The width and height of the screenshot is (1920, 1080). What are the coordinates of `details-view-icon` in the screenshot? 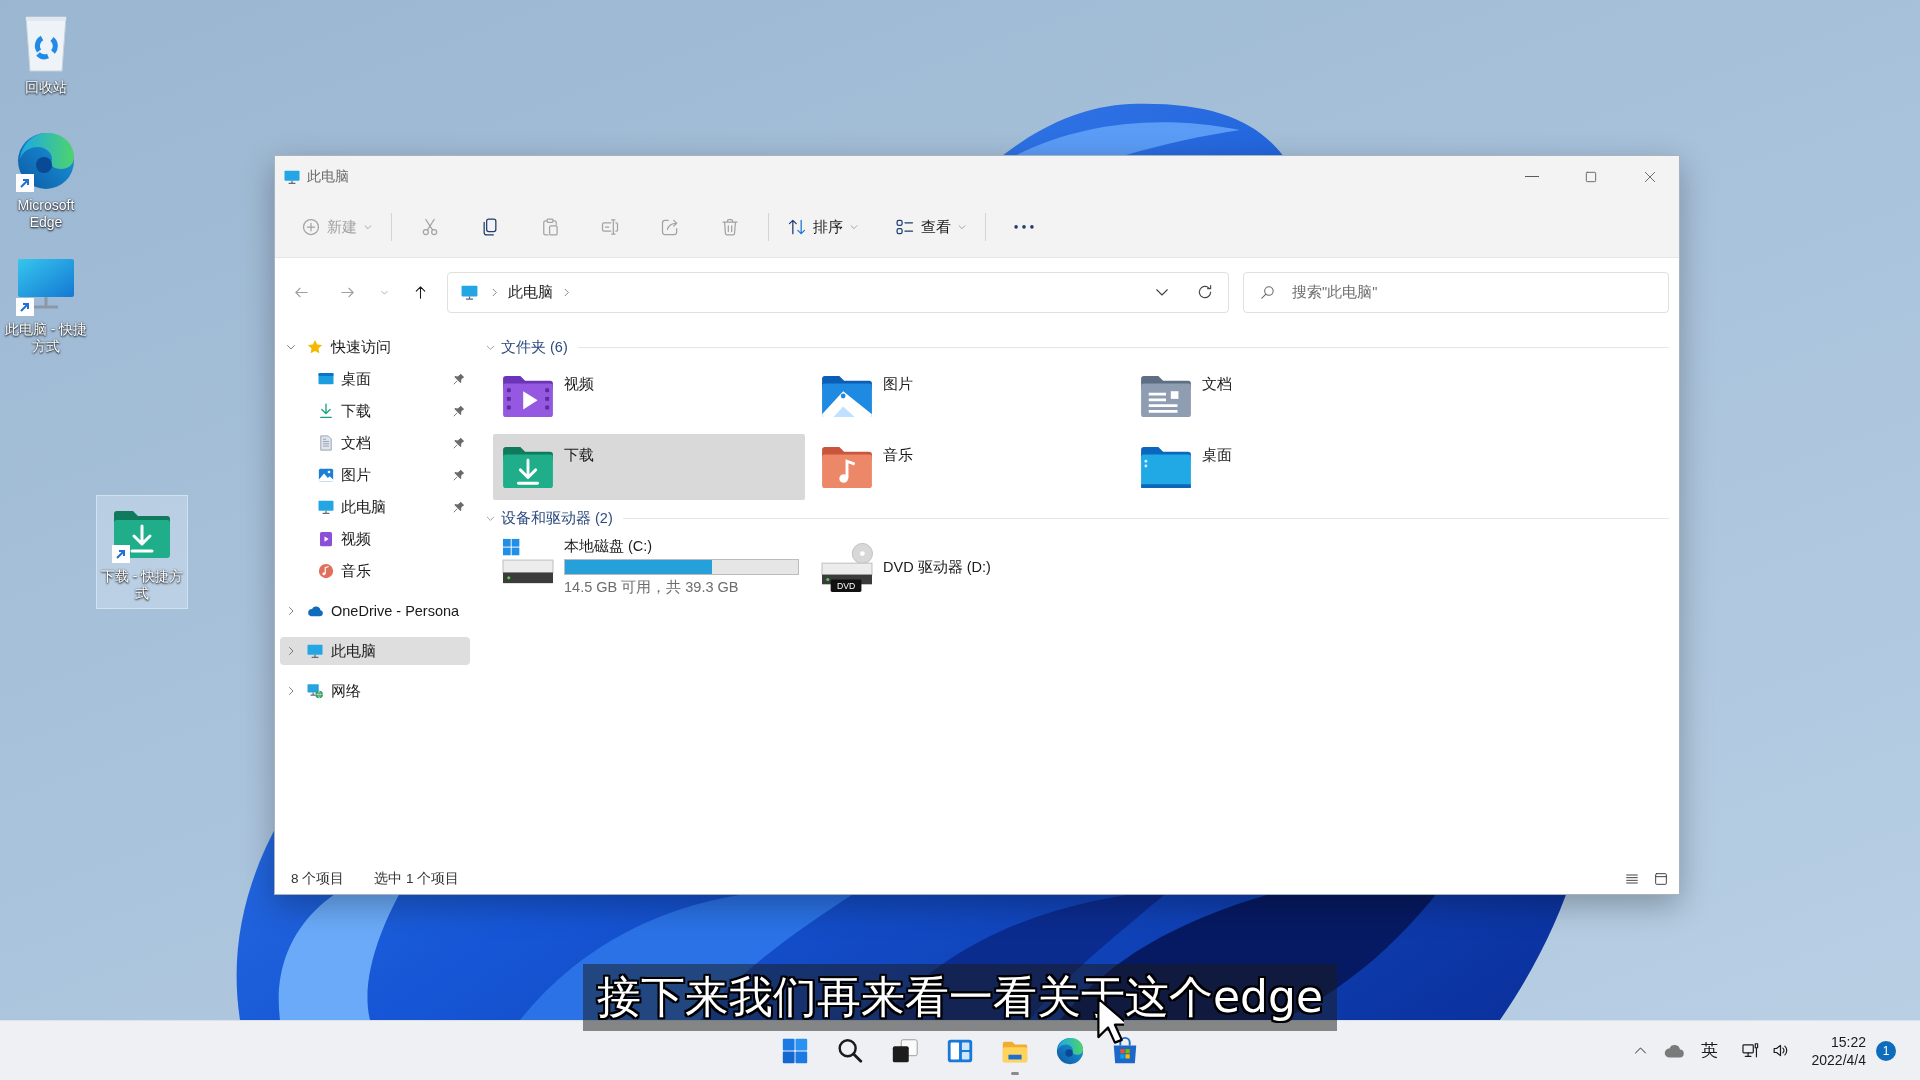 It's located at (1632, 879).